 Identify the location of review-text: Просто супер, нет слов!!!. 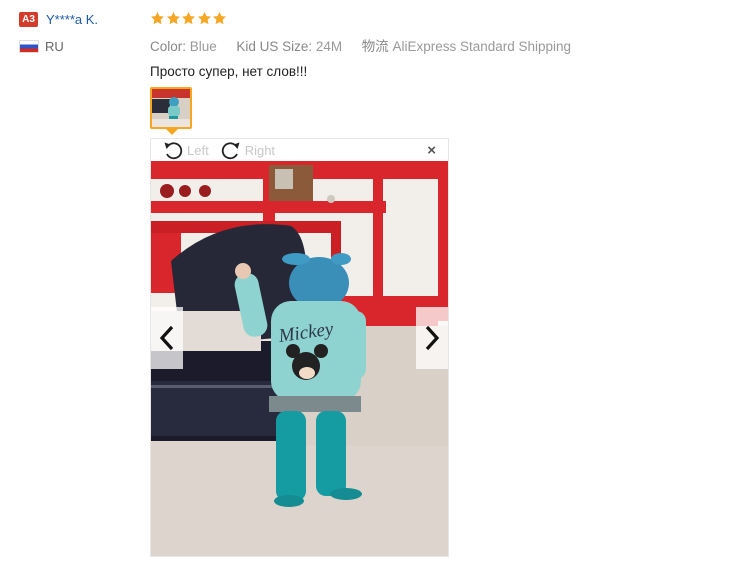
(229, 71).